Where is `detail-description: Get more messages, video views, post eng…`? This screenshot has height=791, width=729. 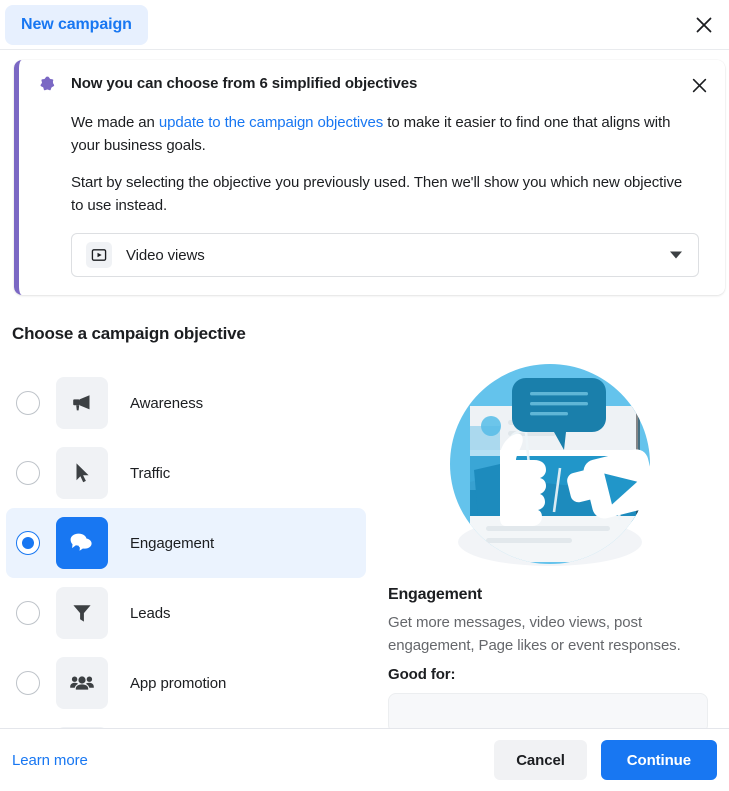 detail-description: Get more messages, video views, post eng… is located at coordinates (534, 634).